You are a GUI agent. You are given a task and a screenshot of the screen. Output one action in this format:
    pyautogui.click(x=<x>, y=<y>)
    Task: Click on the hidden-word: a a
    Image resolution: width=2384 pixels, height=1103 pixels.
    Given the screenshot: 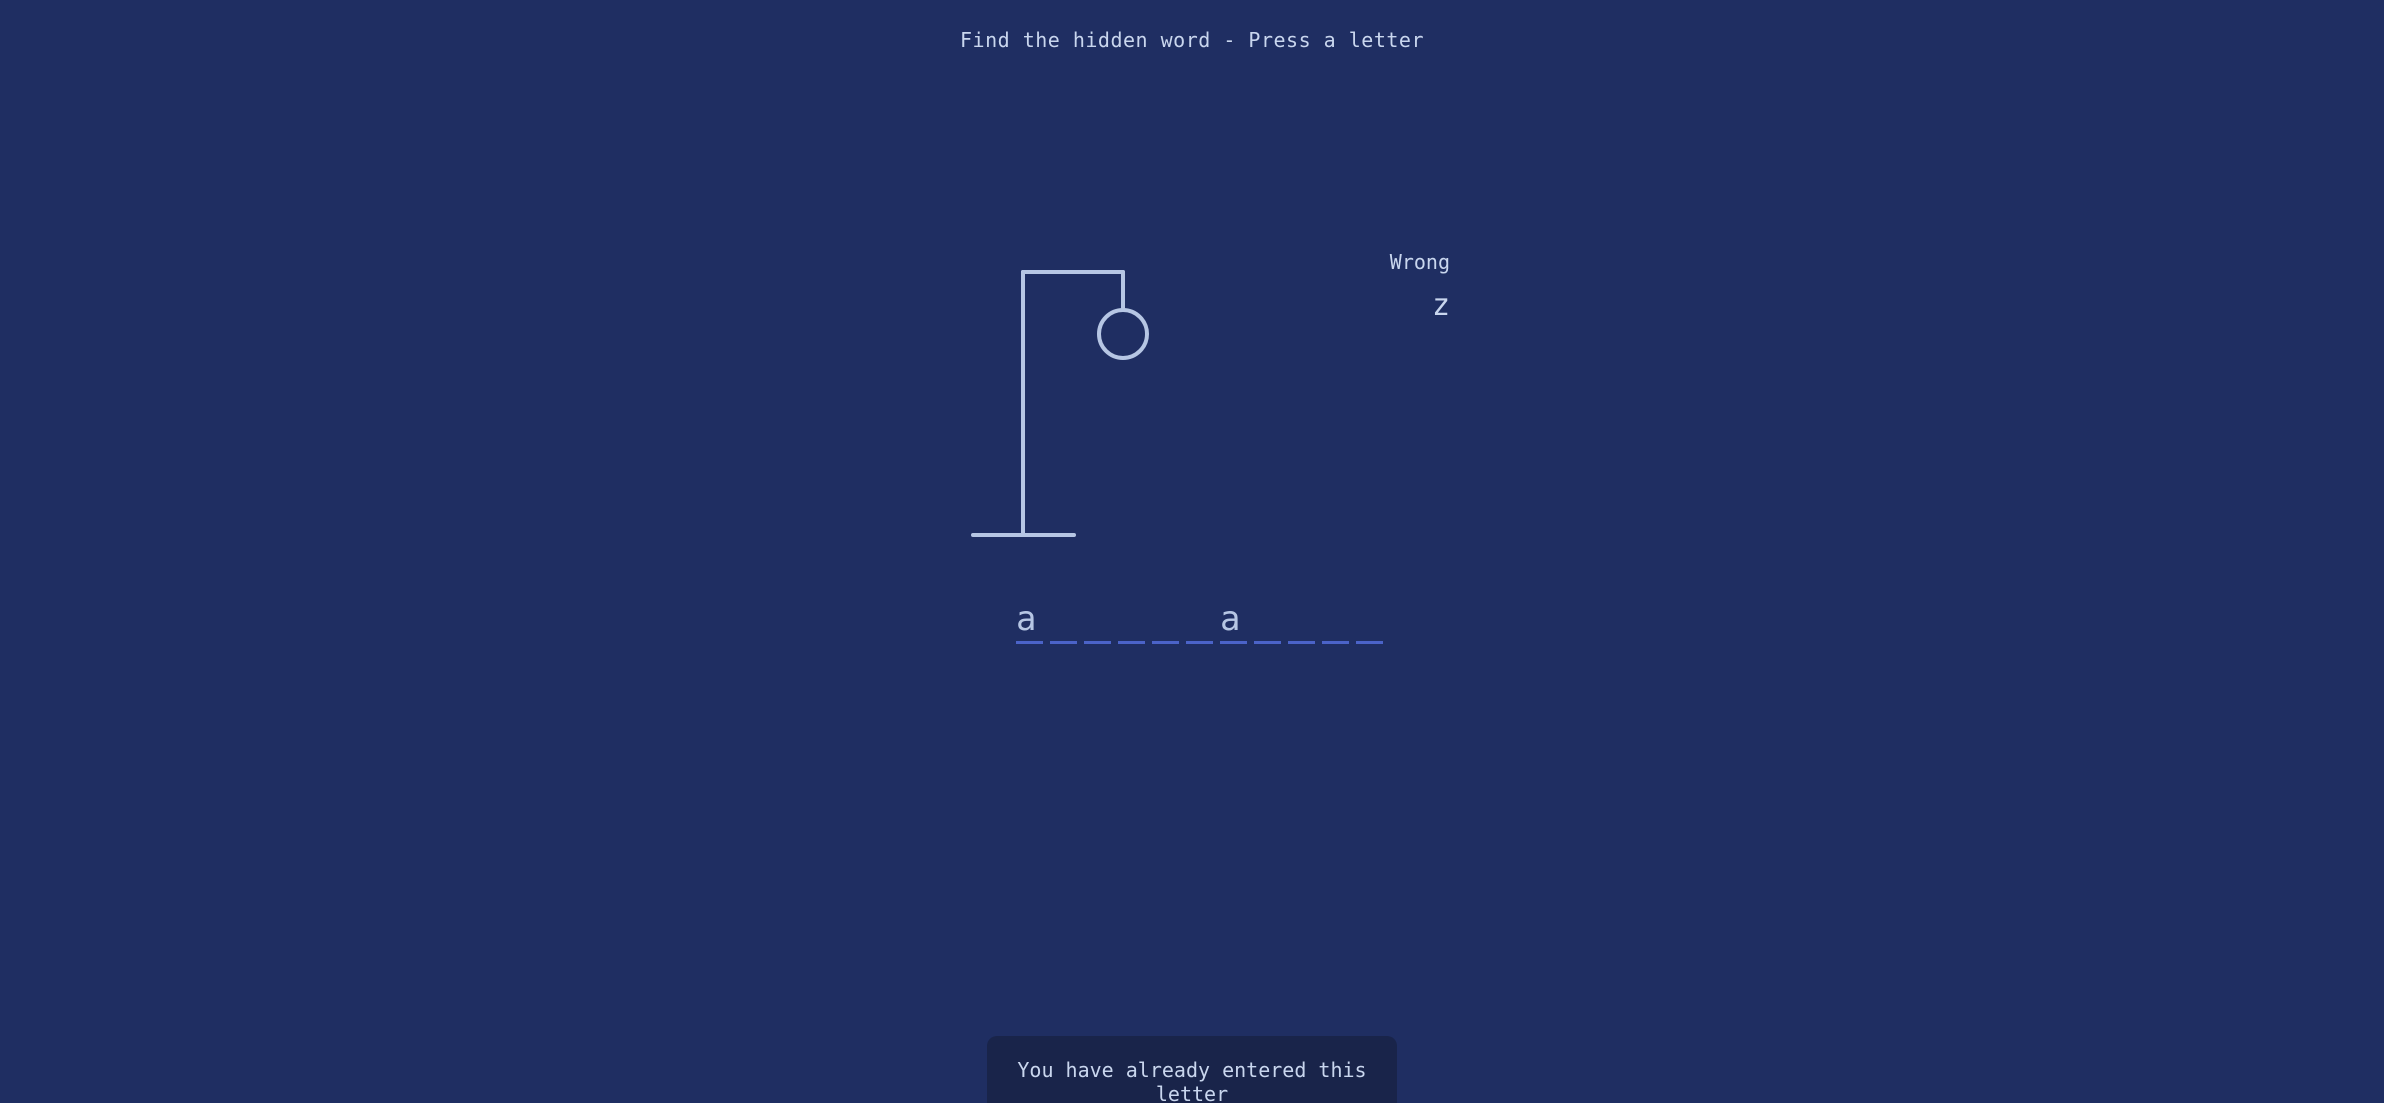 What is the action you would take?
    pyautogui.click(x=1199, y=619)
    